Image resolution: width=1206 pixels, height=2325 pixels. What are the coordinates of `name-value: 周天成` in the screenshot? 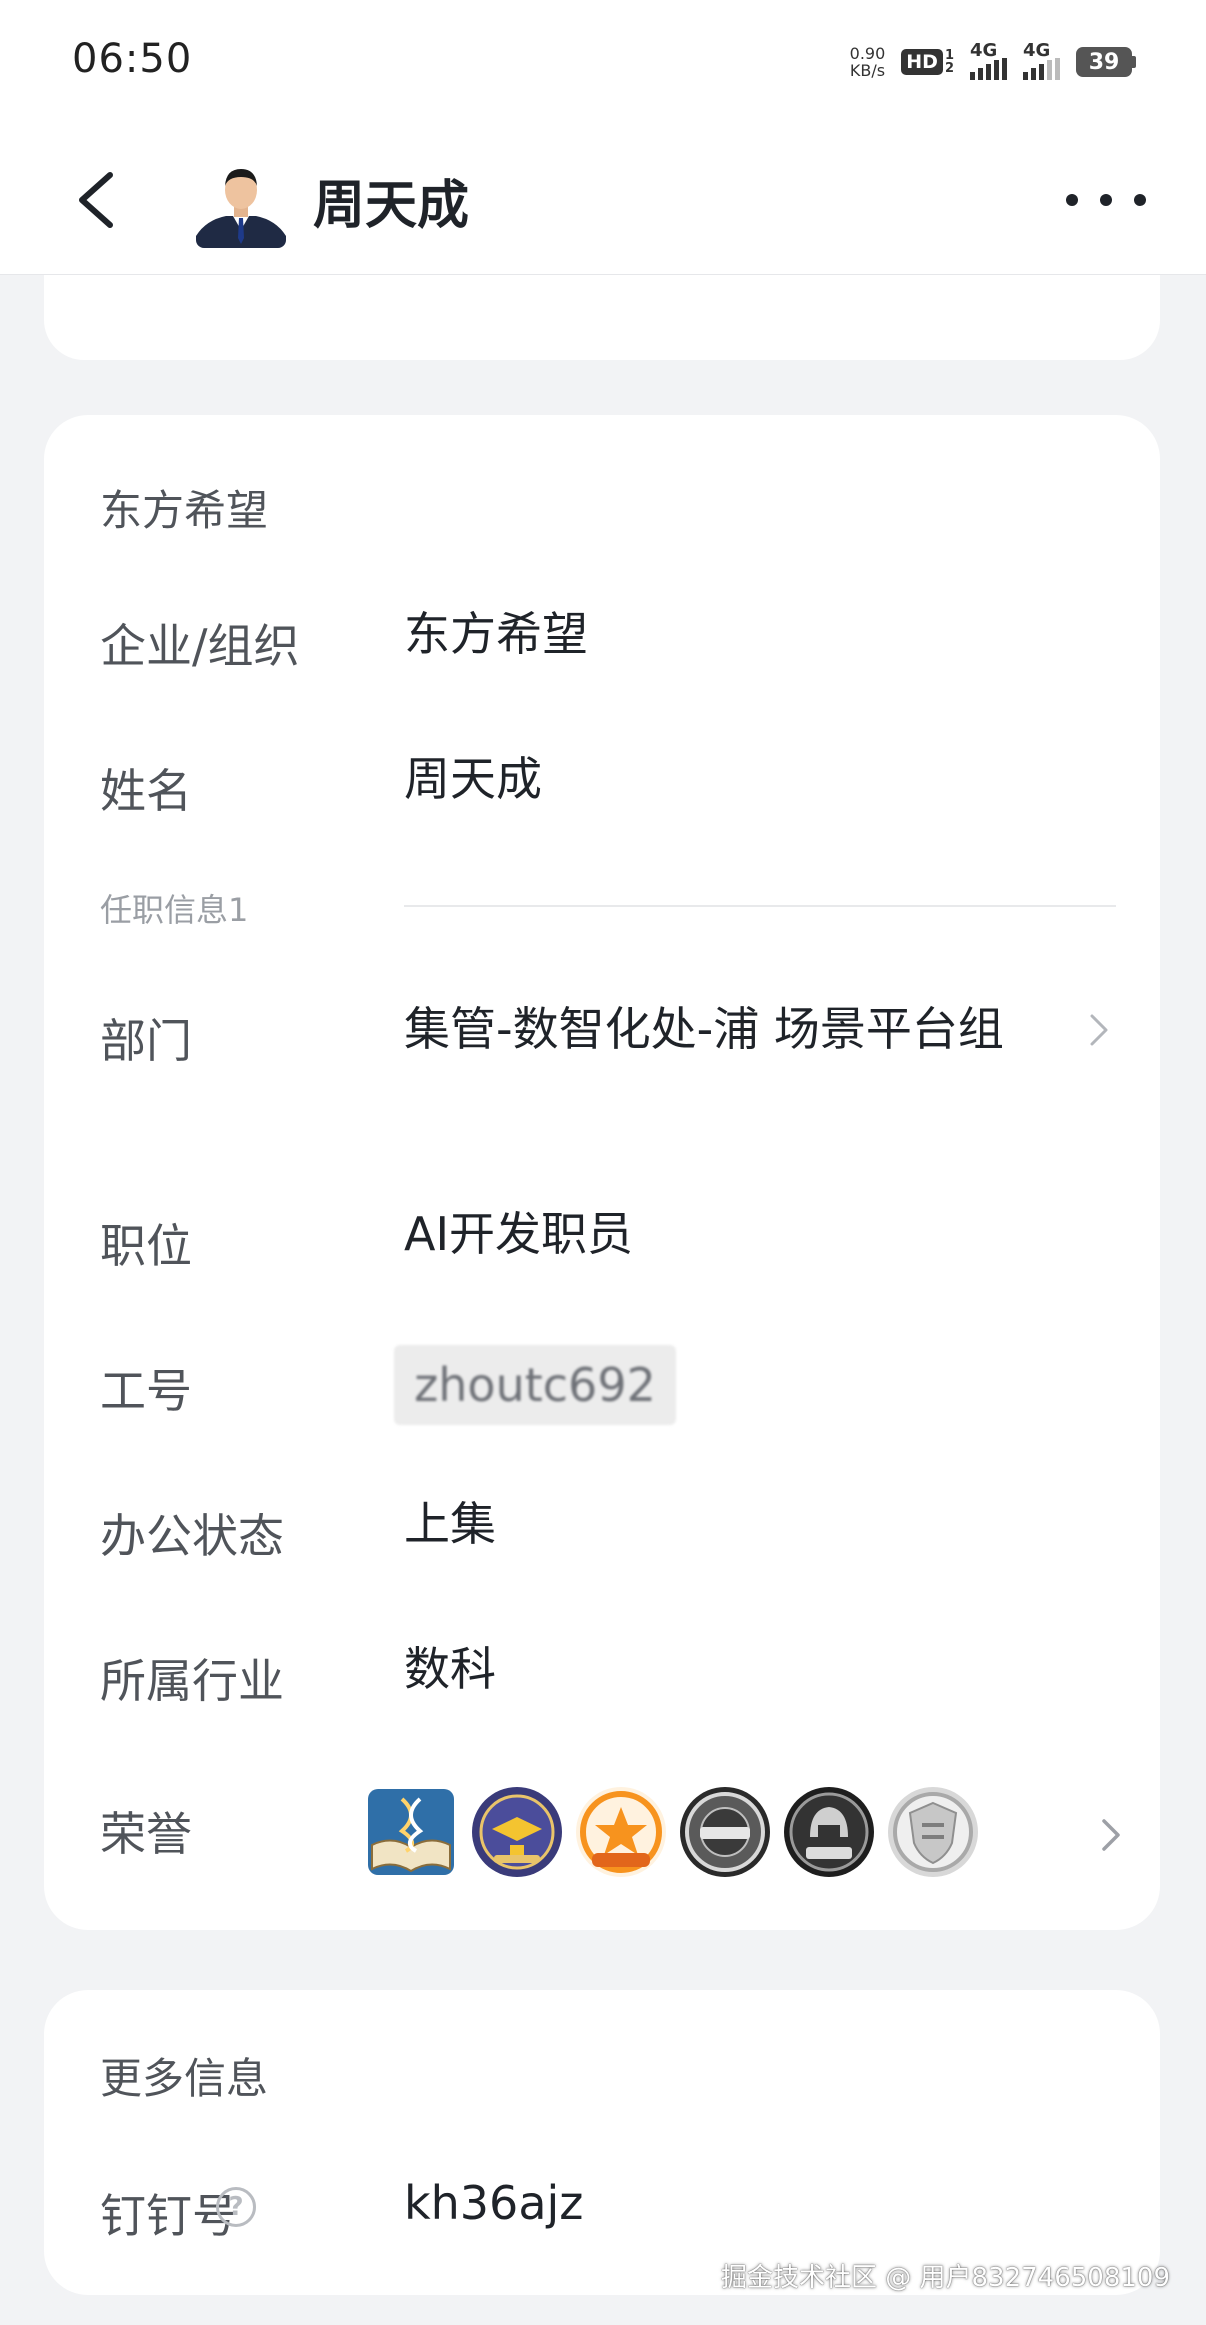 It's located at (473, 779).